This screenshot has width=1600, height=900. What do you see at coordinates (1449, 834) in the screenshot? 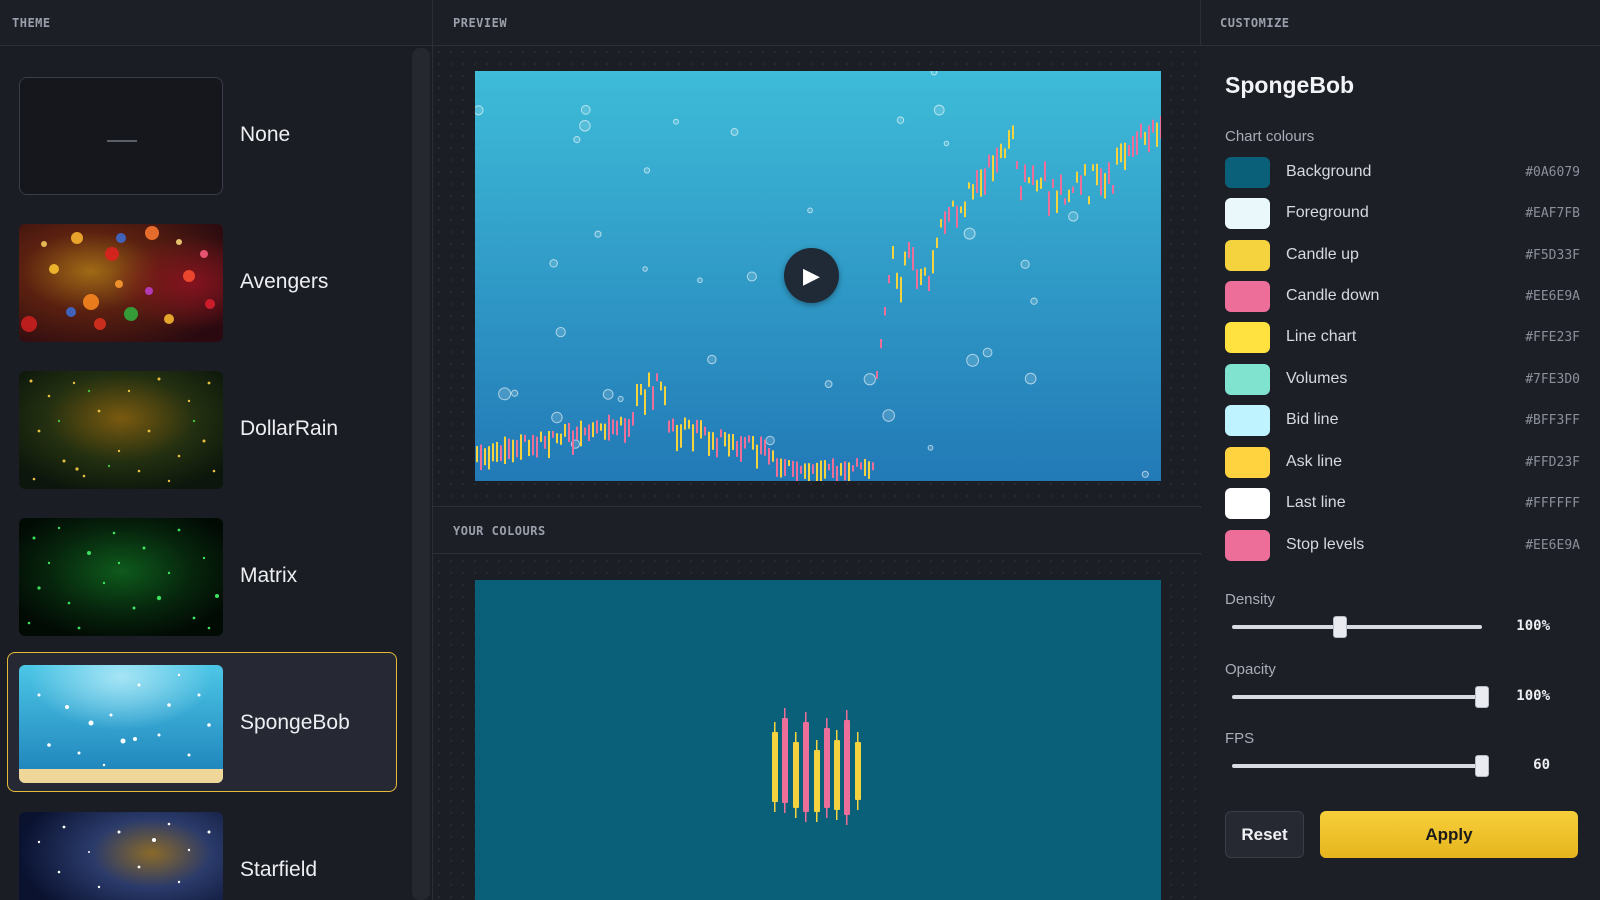
I see `apply-button: Apply` at bounding box center [1449, 834].